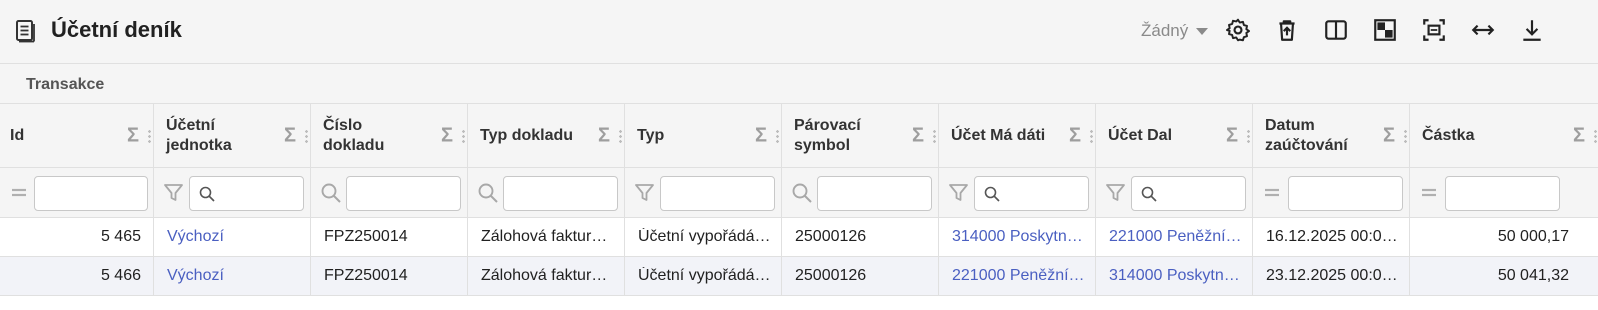 The width and height of the screenshot is (1598, 310). Describe the element at coordinates (703, 276) in the screenshot. I see `table-cell: Účetní vypořádání zálohy` at that location.